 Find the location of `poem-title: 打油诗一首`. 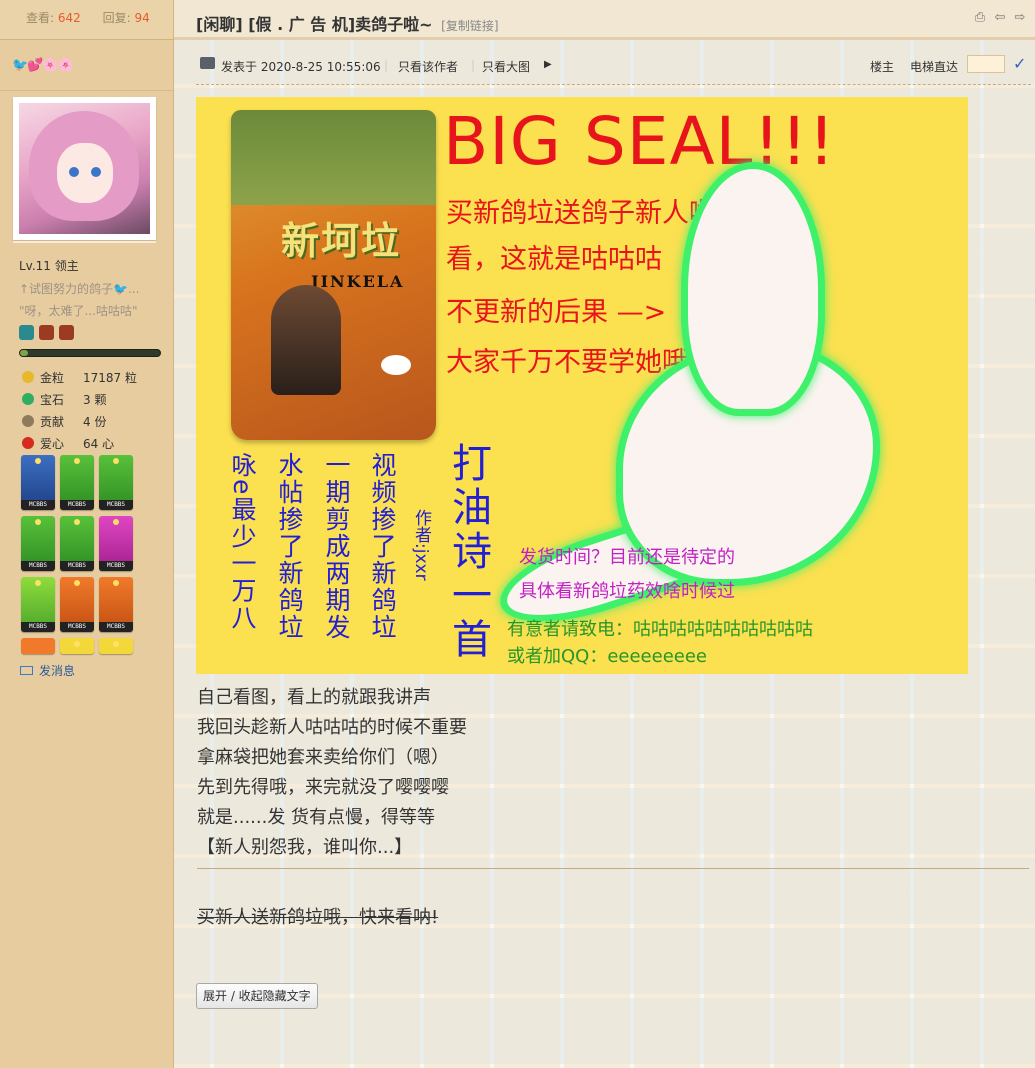

poem-title: 打油诗一首 is located at coordinates (468, 552).